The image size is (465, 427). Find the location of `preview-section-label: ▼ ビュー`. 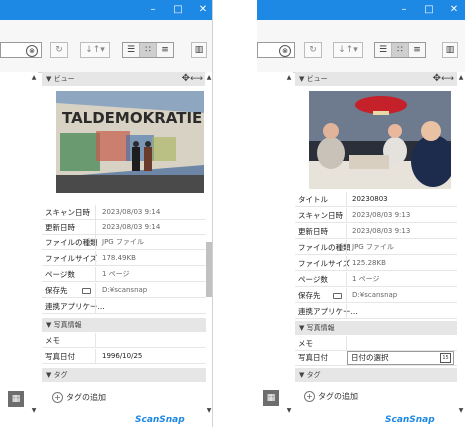

preview-section-label: ▼ ビュー is located at coordinates (60, 79).